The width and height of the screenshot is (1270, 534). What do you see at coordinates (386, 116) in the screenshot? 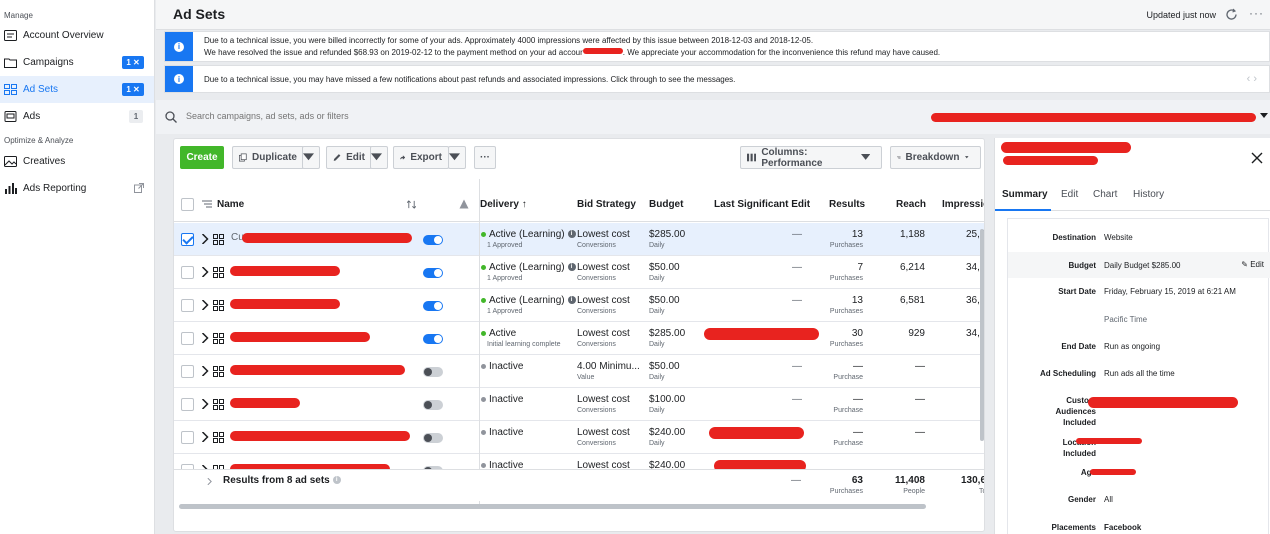
I see `search-input` at bounding box center [386, 116].